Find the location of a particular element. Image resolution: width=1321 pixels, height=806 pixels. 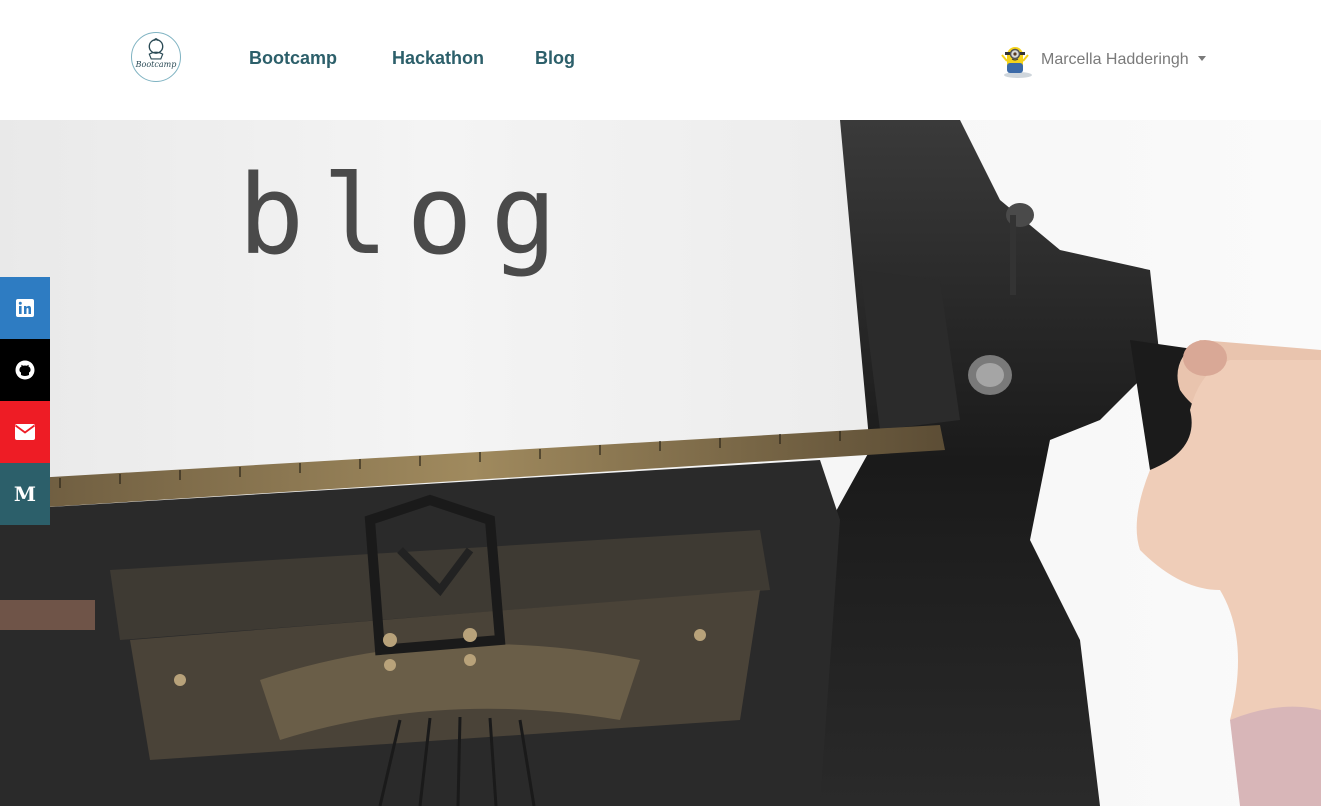

medium-link: M is located at coordinates (25, 494).